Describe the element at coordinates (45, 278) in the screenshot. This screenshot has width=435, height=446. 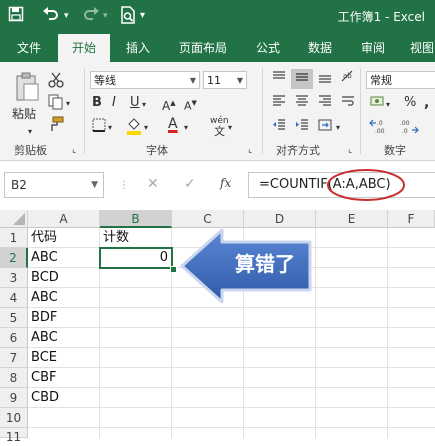
I see `cell-a3: BCD` at that location.